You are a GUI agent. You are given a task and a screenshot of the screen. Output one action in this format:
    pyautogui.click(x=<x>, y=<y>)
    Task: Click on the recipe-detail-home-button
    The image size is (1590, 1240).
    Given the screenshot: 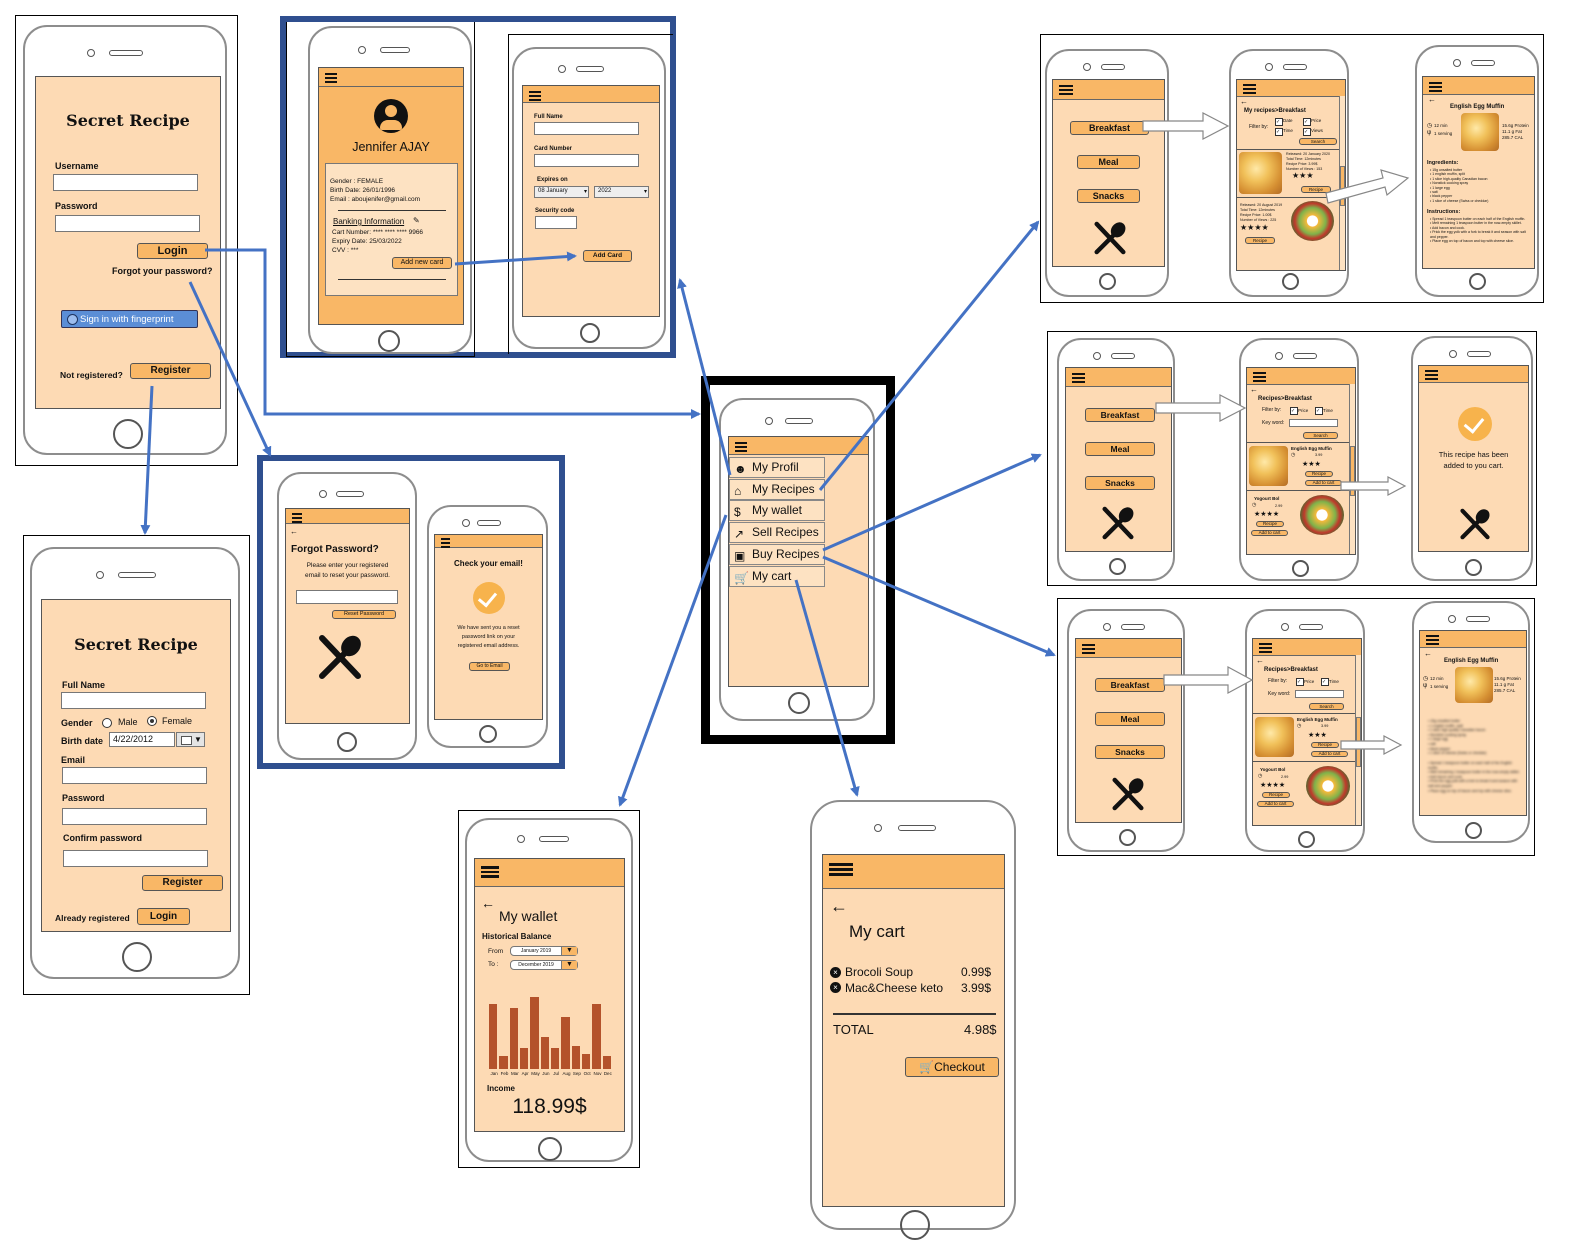 What is the action you would take?
    pyautogui.click(x=1477, y=281)
    